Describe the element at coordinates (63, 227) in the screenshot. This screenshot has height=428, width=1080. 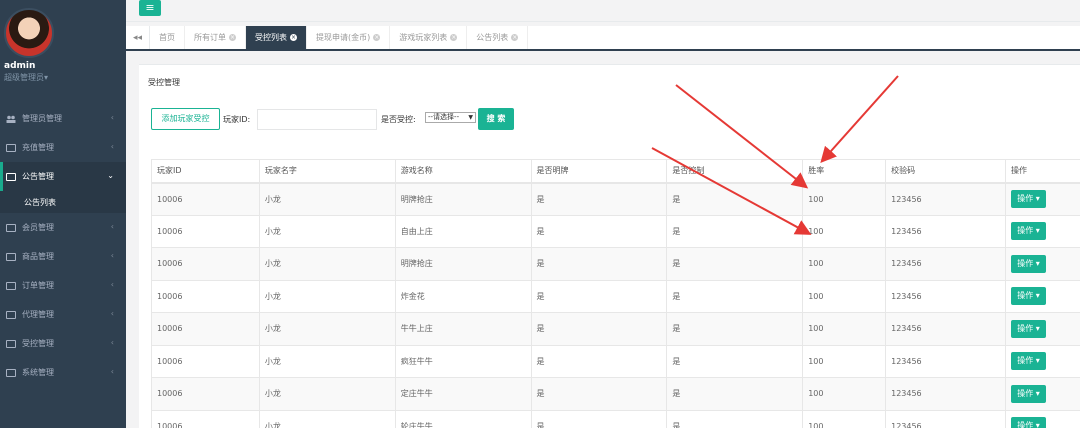
I see `sidebar-item-members: 会员管理 ‹` at that location.